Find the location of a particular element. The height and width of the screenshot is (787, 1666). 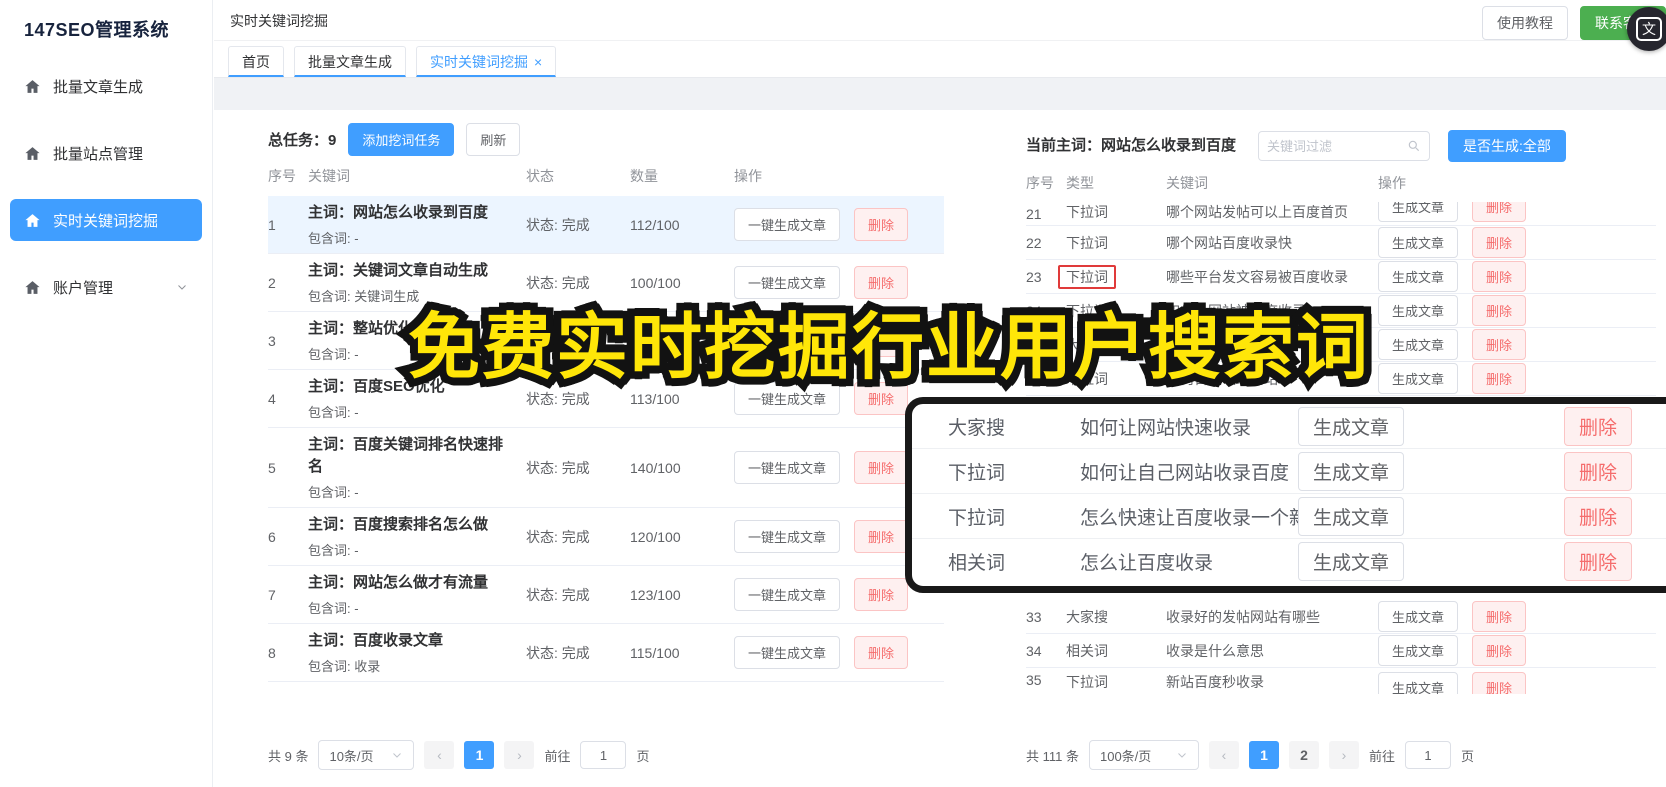

task-main-word: 主词：百度收录文章 is located at coordinates (376, 640).